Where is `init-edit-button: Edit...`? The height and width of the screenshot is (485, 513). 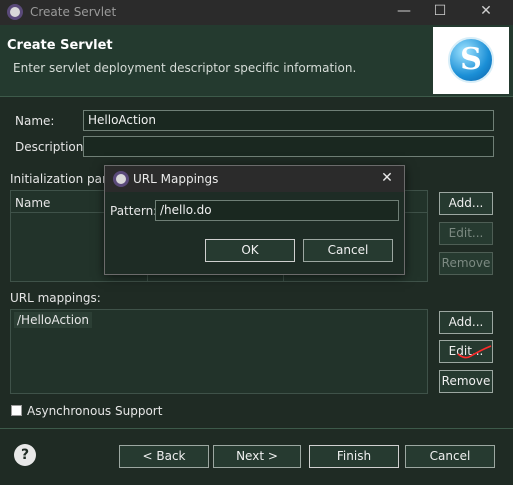 init-edit-button: Edit... is located at coordinates (466, 233).